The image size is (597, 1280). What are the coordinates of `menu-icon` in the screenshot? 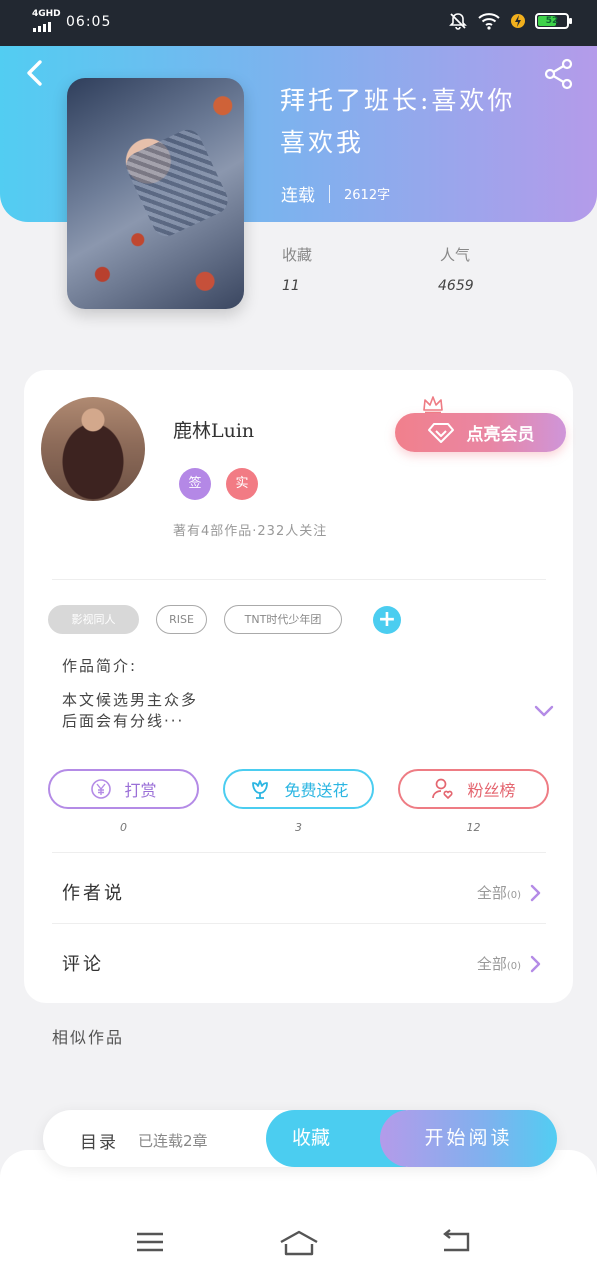 It's located at (150, 1242).